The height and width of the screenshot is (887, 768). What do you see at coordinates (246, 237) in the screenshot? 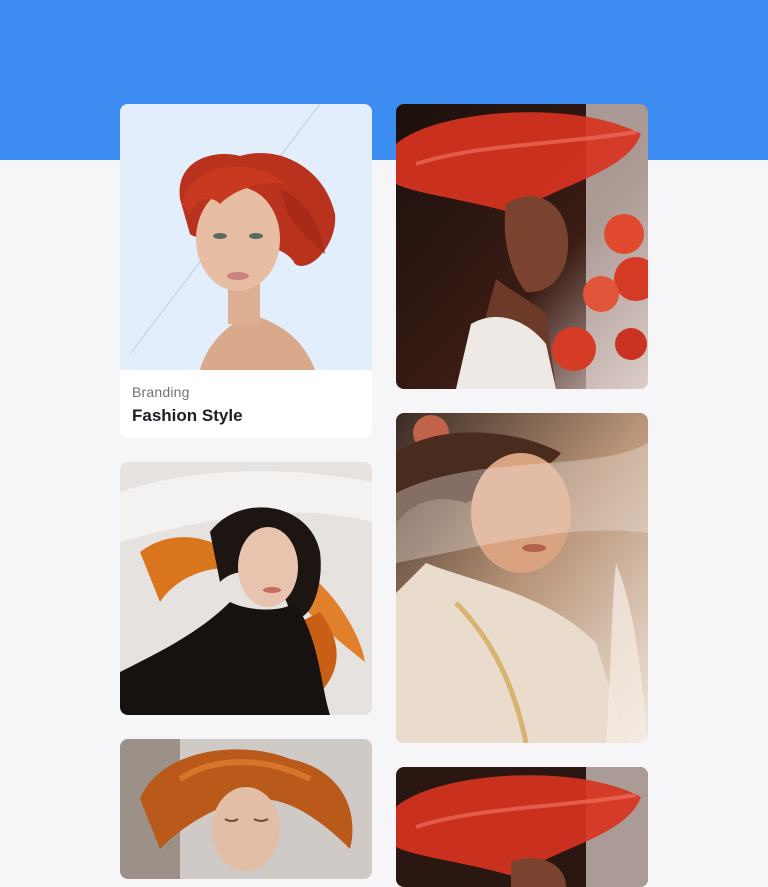
I see `portfolio-image-red-hair` at bounding box center [246, 237].